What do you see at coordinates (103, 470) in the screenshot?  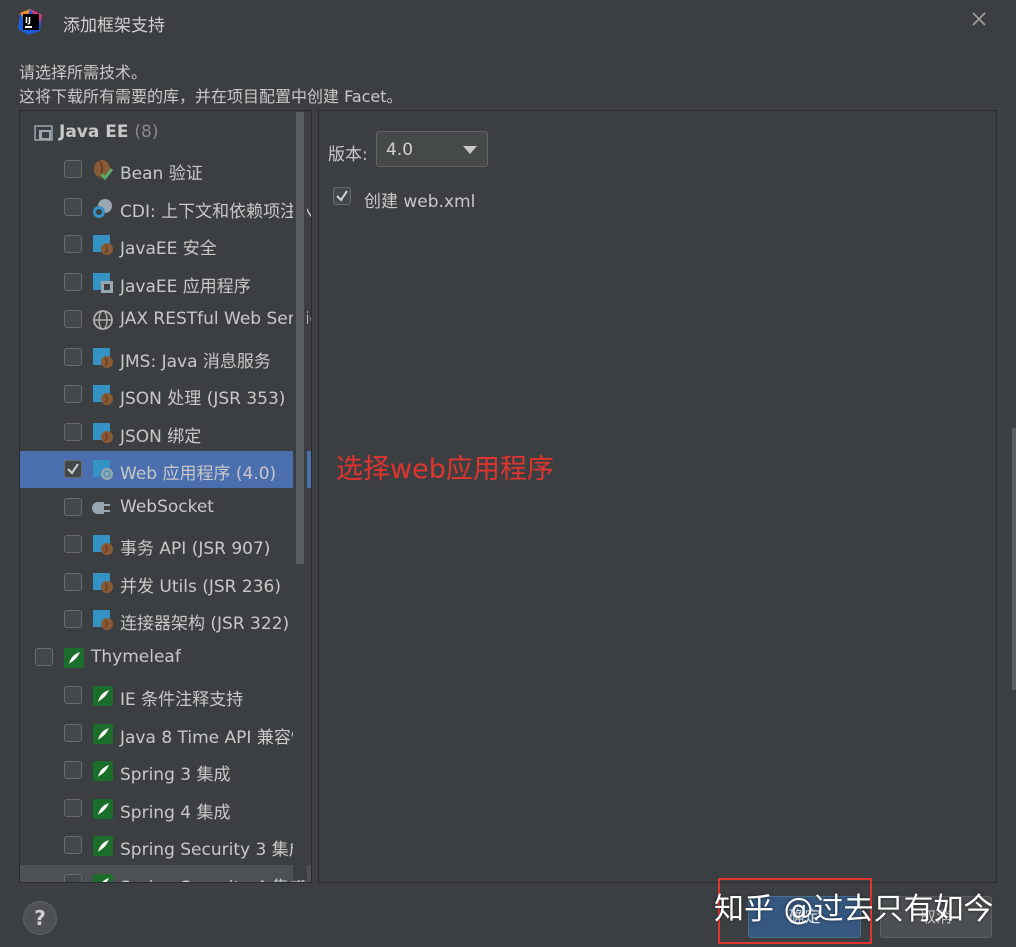 I see `web-app-icon` at bounding box center [103, 470].